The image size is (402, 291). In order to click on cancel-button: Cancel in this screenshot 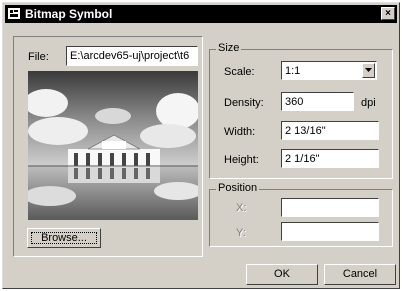, I will do `click(360, 274)`.